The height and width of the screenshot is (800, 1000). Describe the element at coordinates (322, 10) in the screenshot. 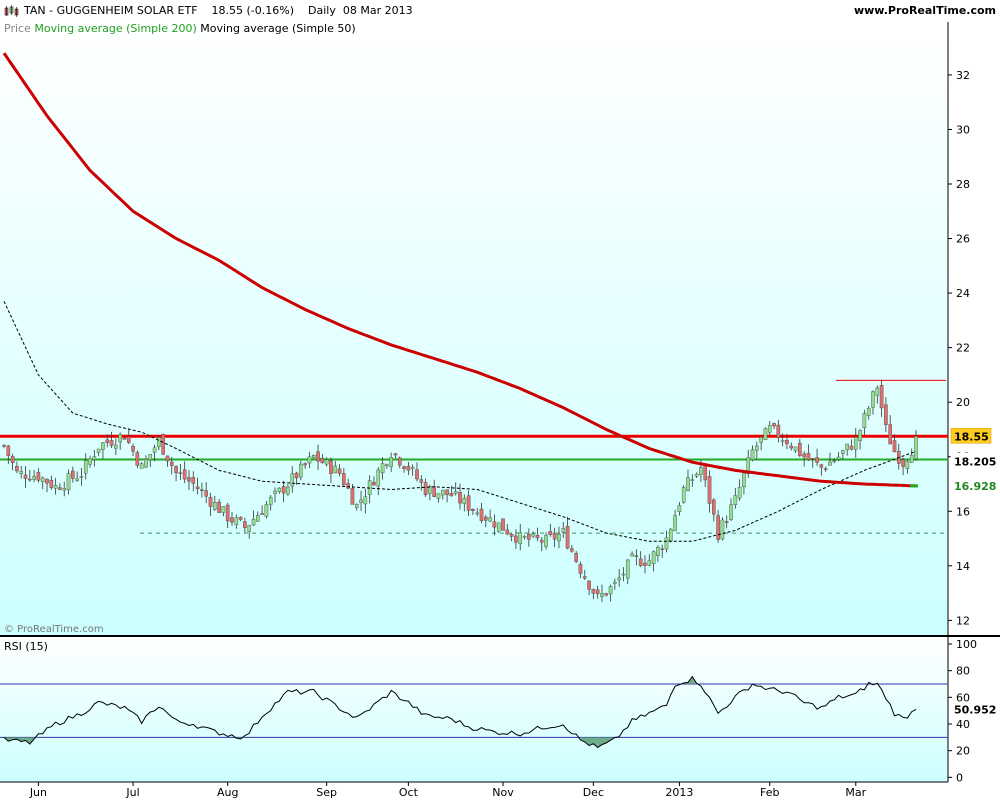

I see `period: Daily` at that location.